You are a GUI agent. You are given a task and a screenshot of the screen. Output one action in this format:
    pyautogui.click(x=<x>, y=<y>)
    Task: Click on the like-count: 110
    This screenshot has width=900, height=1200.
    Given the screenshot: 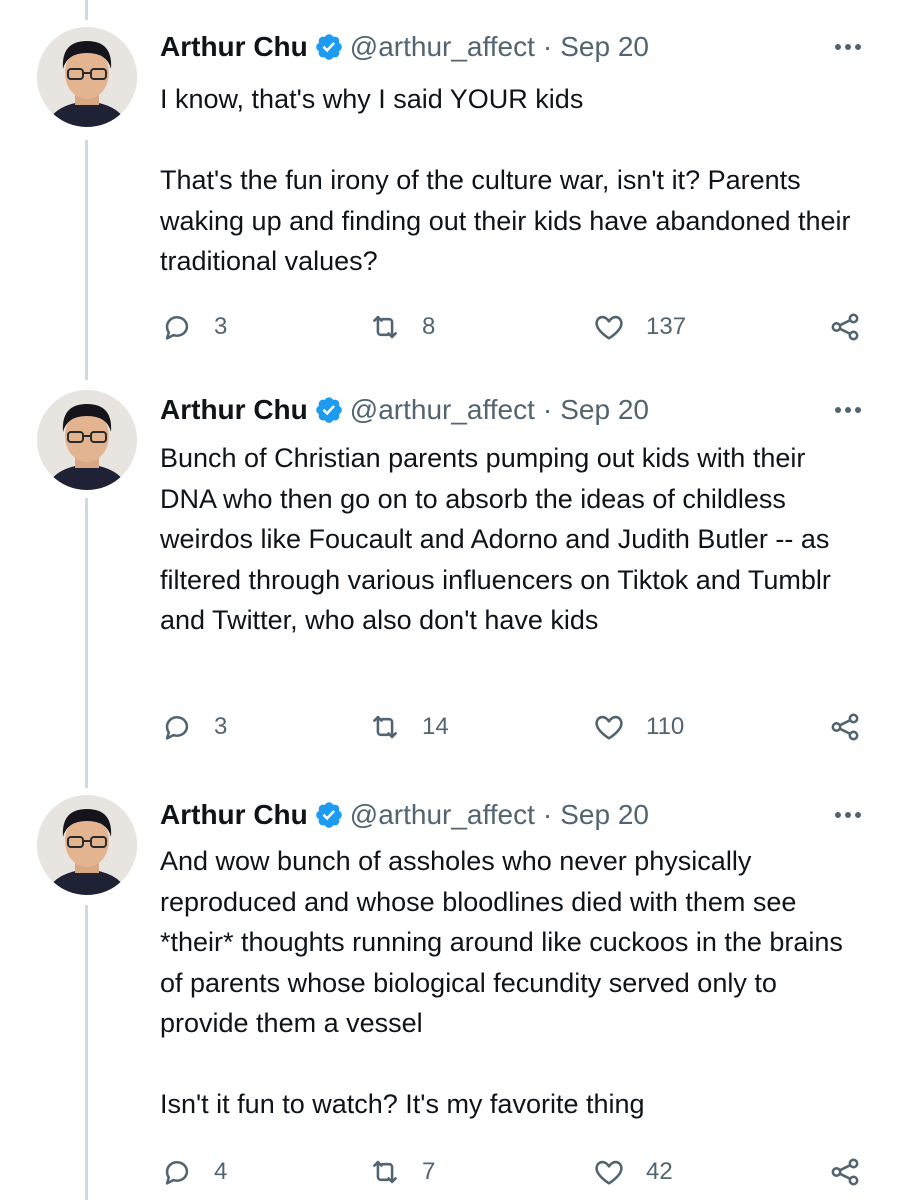 What is the action you would take?
    pyautogui.click(x=665, y=726)
    